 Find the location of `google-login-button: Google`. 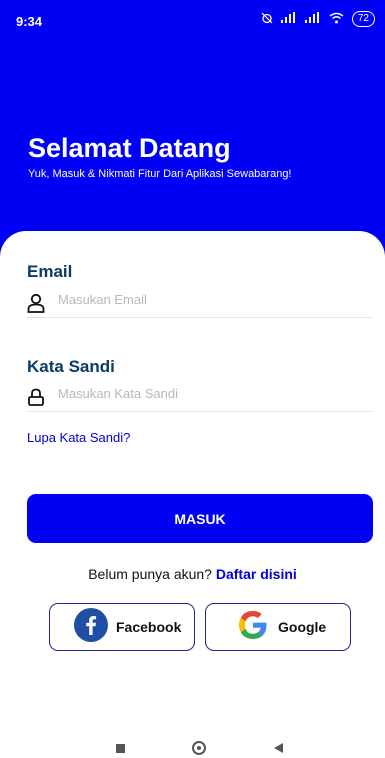

google-login-button: Google is located at coordinates (278, 627).